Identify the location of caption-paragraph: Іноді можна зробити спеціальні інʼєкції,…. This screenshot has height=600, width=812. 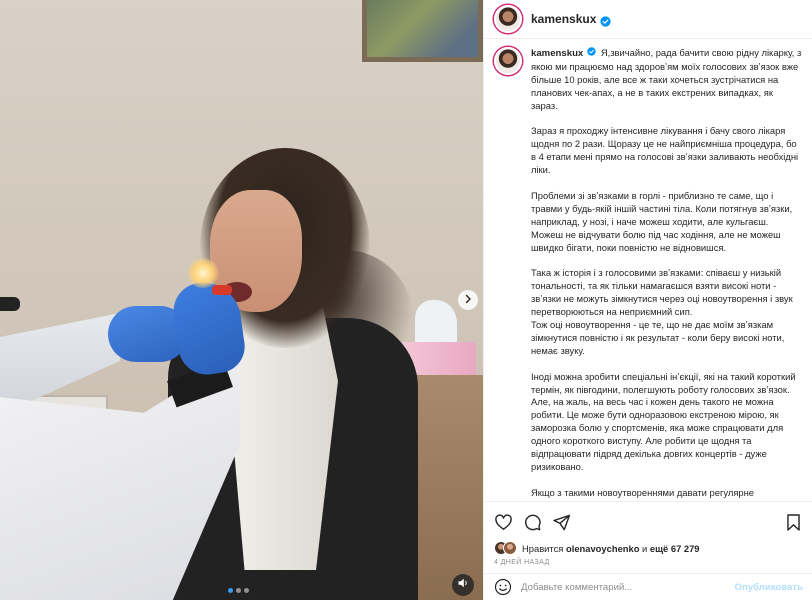
(663, 421).